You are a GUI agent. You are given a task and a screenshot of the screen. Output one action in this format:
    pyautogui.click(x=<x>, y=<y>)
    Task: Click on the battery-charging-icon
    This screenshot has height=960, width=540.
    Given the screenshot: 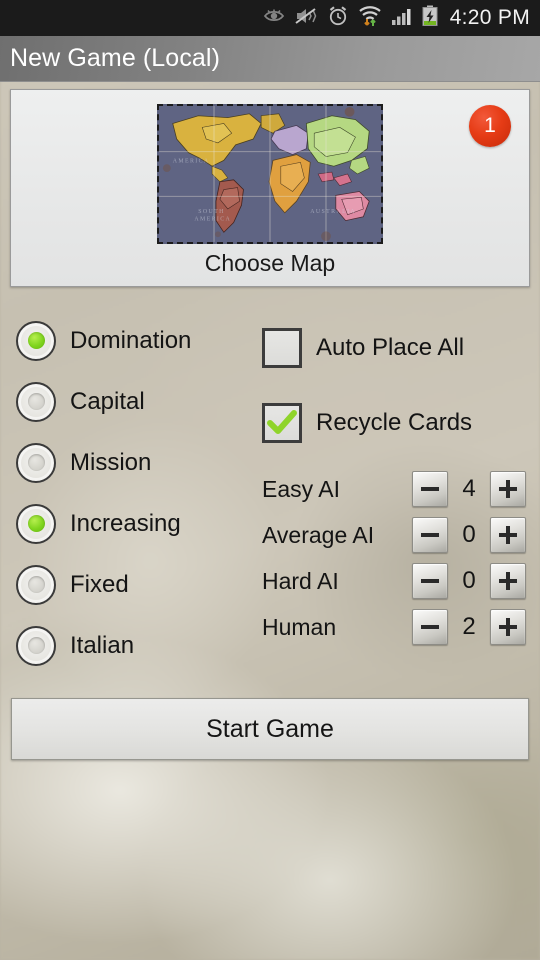 What is the action you would take?
    pyautogui.click(x=430, y=18)
    